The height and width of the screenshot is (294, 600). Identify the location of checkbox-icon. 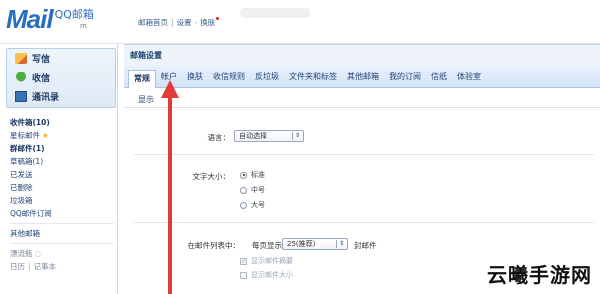
(243, 275).